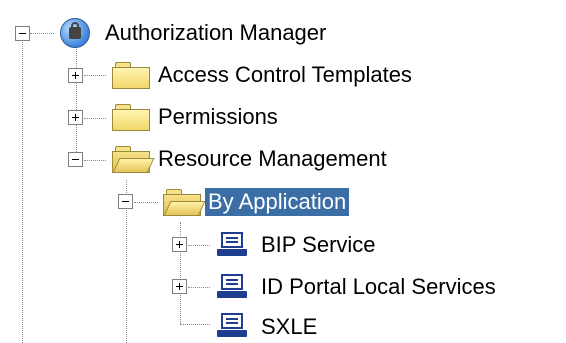 This screenshot has height=343, width=566. What do you see at coordinates (277, 202) in the screenshot?
I see `tree-node-by-application: By Application` at bounding box center [277, 202].